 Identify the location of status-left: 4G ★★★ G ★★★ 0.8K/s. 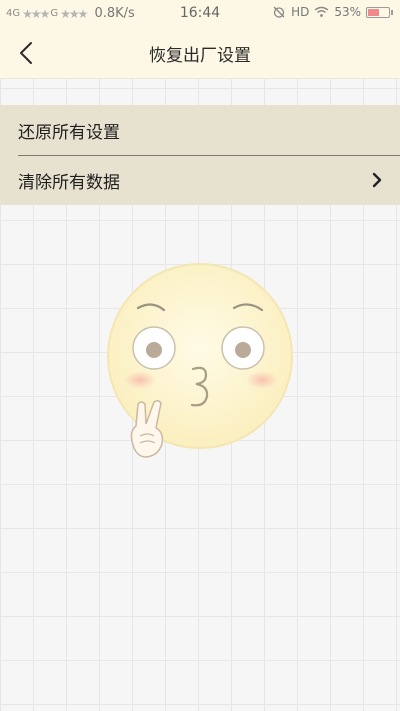
(70, 13).